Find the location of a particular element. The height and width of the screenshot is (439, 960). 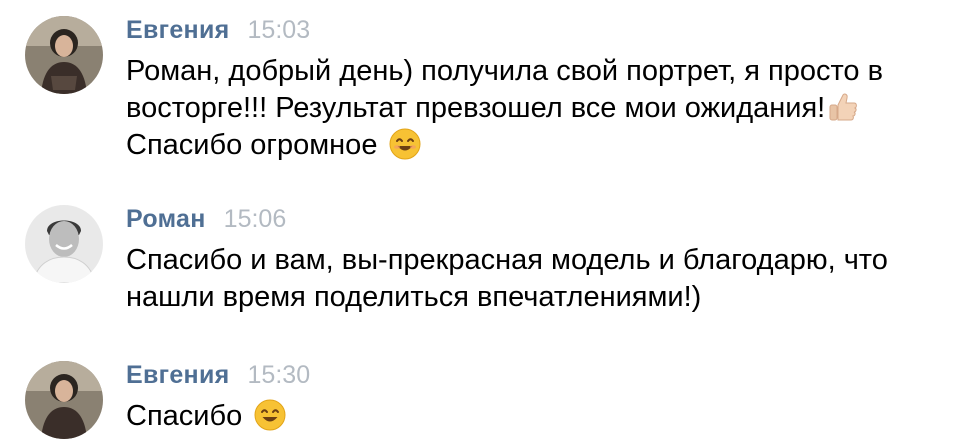

message-time: 15:03 is located at coordinates (279, 30).